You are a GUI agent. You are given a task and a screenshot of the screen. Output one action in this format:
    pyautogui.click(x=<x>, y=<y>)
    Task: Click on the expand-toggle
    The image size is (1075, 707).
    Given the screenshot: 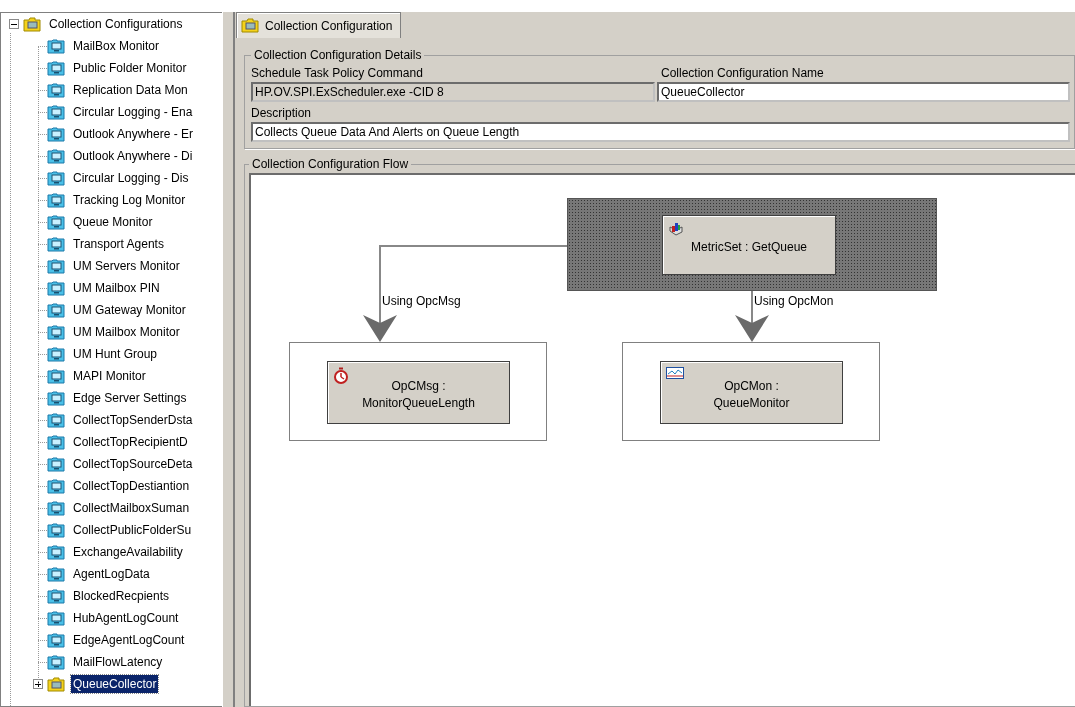 What is the action you would take?
    pyautogui.click(x=38, y=684)
    